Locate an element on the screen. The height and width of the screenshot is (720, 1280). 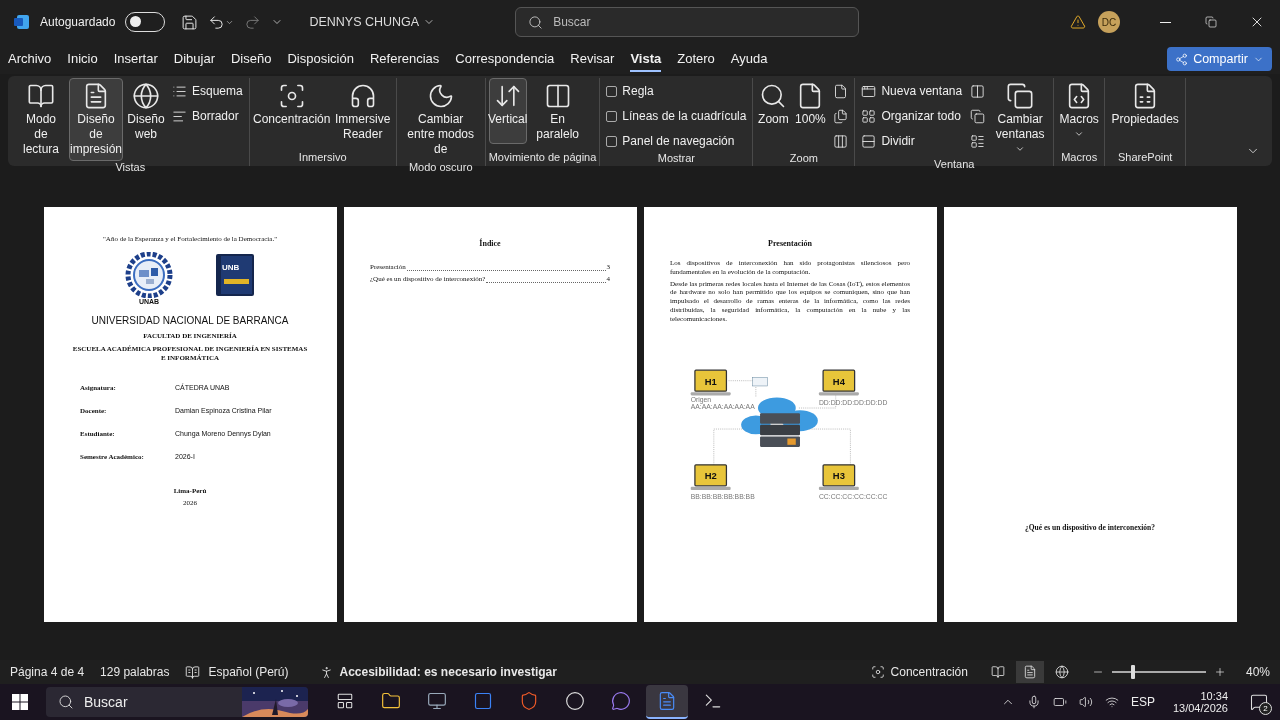
ribbon-button: Vertical is located at coordinates (507, 111).